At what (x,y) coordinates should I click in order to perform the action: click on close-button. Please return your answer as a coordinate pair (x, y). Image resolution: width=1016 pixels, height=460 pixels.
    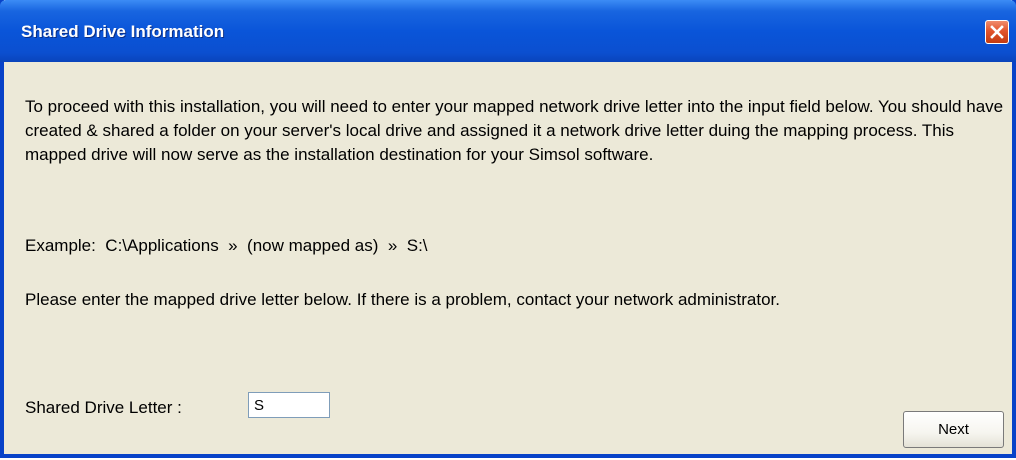
    Looking at the image, I should click on (997, 32).